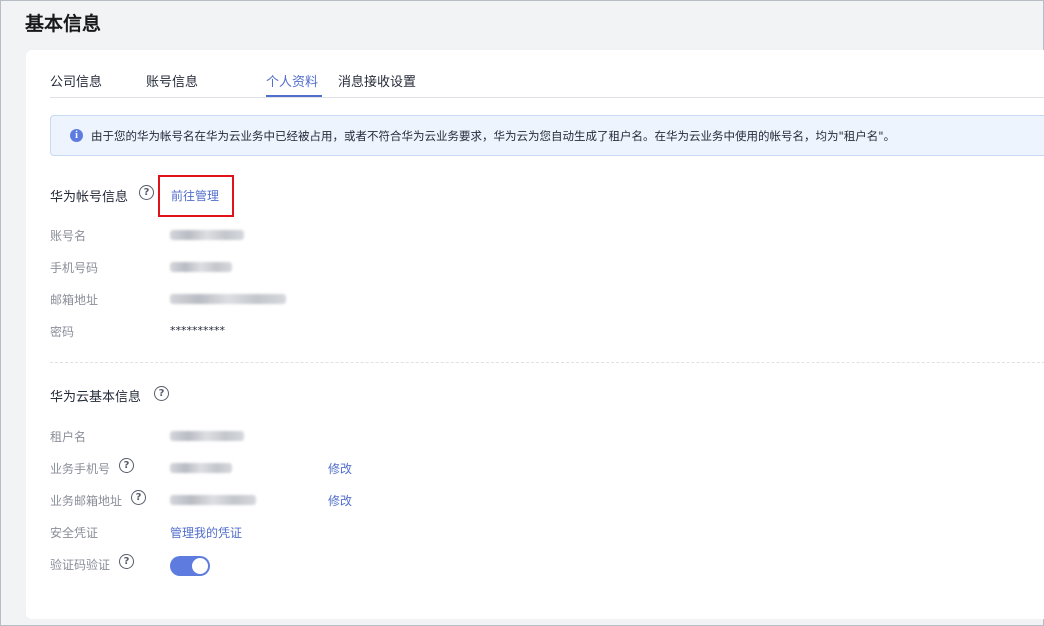 The width and height of the screenshot is (1044, 626). What do you see at coordinates (62, 332) in the screenshot?
I see `field-label-password: 密码` at bounding box center [62, 332].